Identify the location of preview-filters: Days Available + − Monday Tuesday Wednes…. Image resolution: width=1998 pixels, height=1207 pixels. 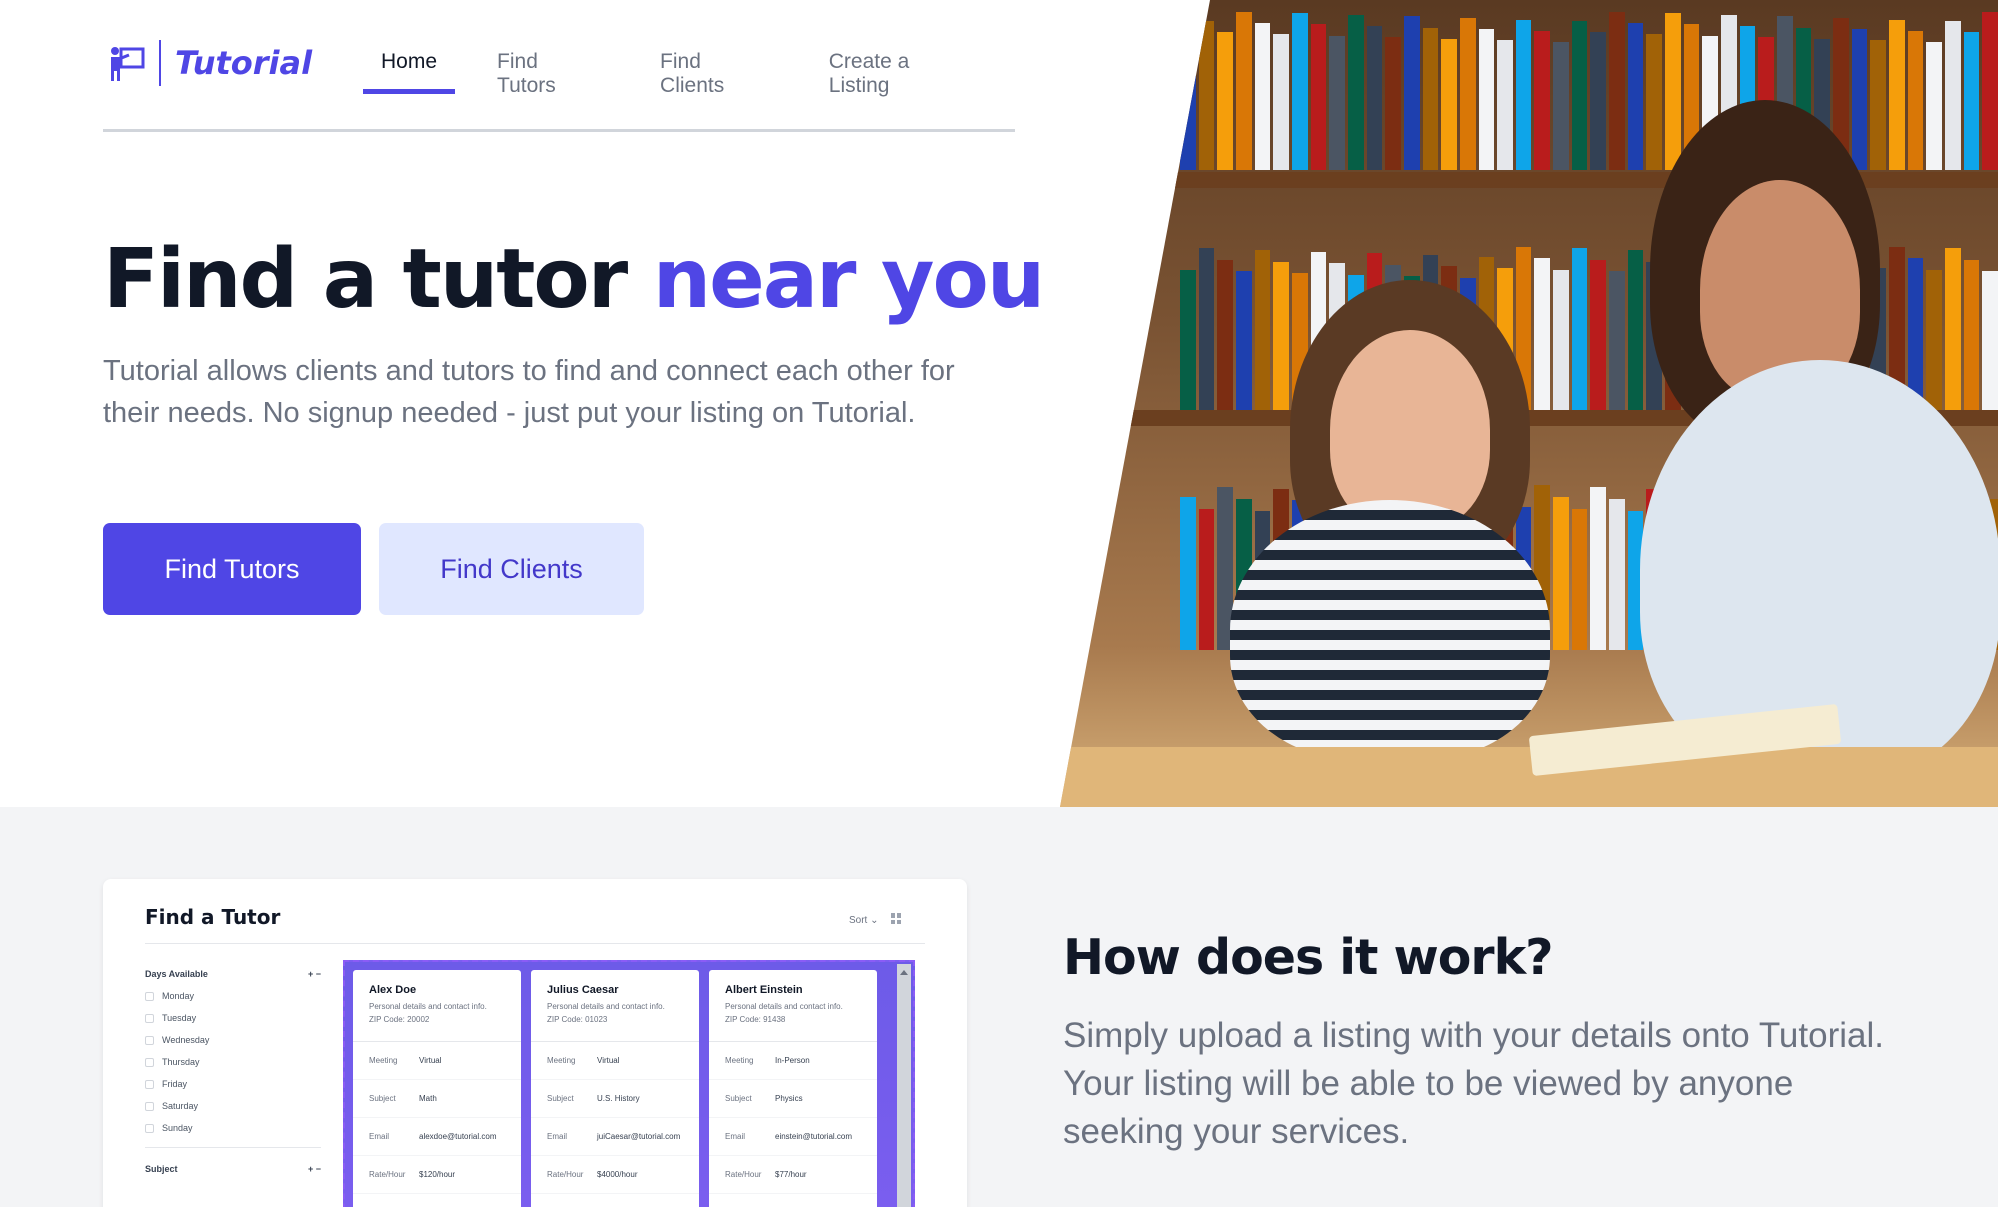
(233, 1071).